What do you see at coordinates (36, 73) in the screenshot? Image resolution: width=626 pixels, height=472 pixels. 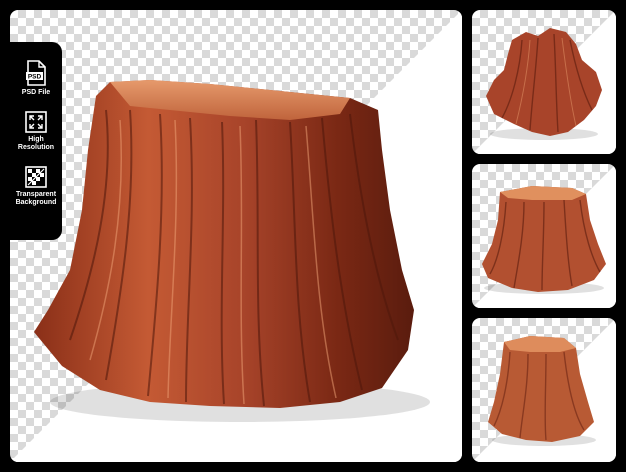 I see `psd-file-icon: PSD` at bounding box center [36, 73].